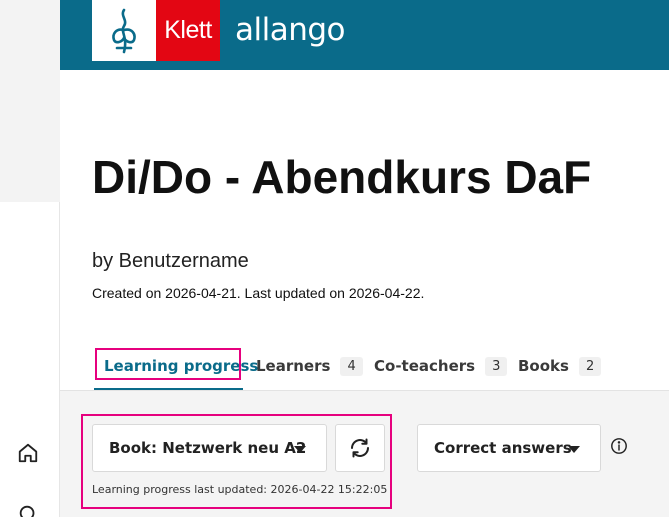 The width and height of the screenshot is (669, 517). I want to click on header-bar: Klett allango, so click(364, 35).